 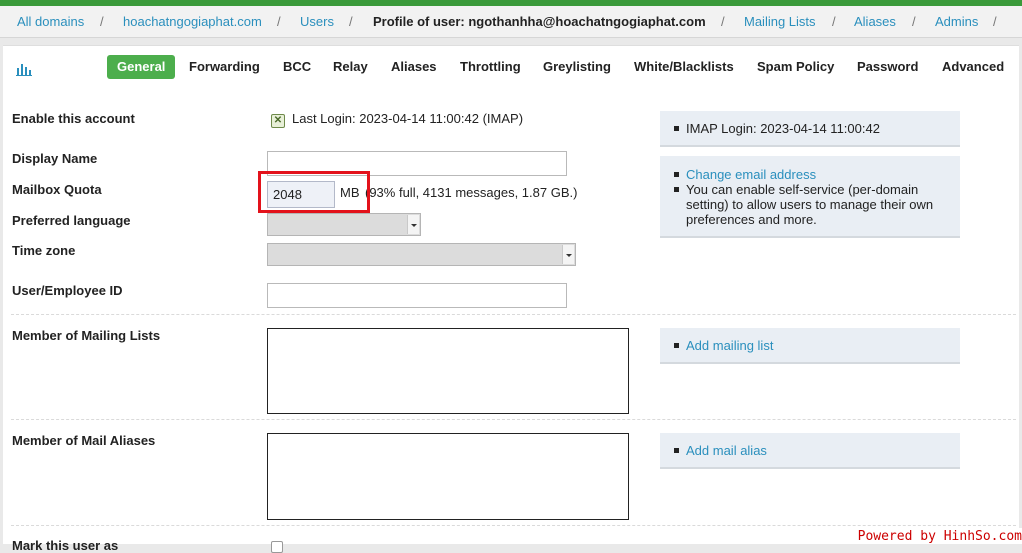 I want to click on mailbox-quota-label: Mailbox Quota, so click(x=57, y=189).